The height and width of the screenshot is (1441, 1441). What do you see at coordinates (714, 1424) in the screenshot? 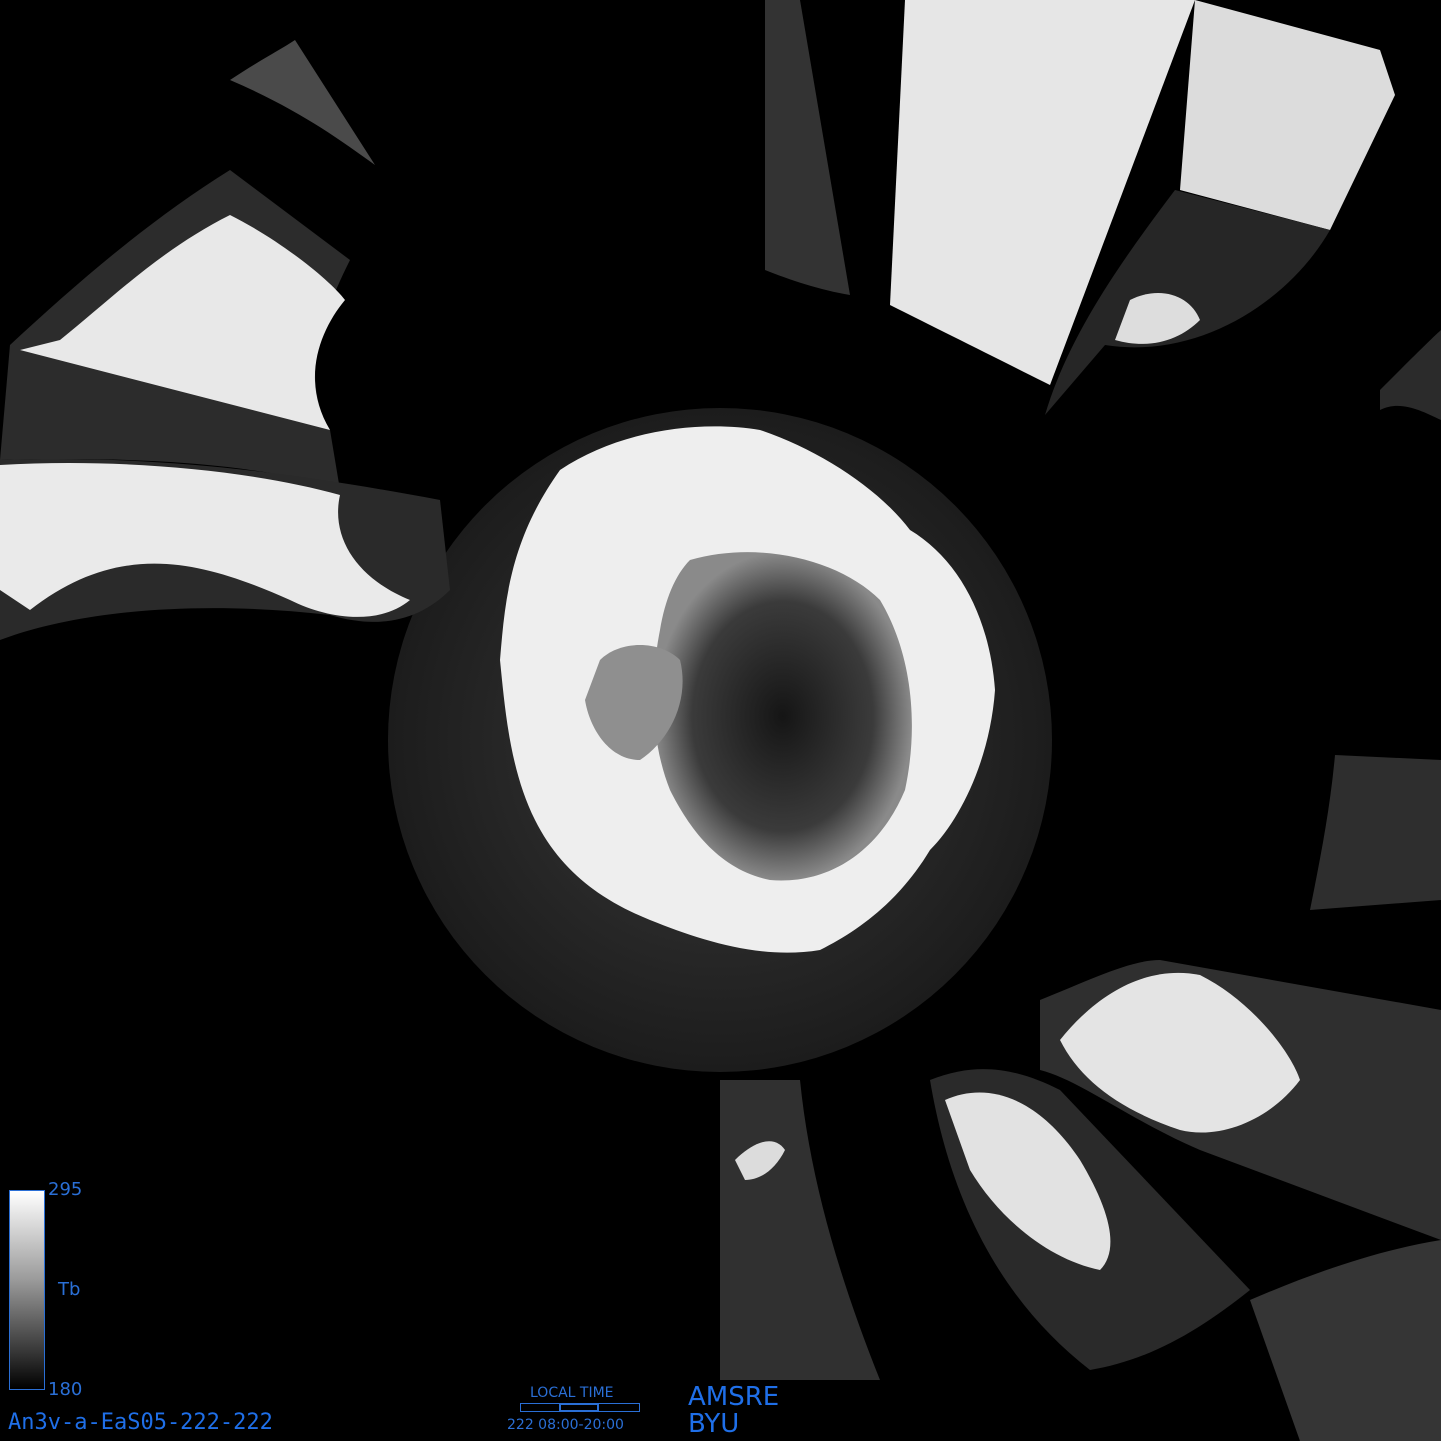
I see `organization-name: BYU` at bounding box center [714, 1424].